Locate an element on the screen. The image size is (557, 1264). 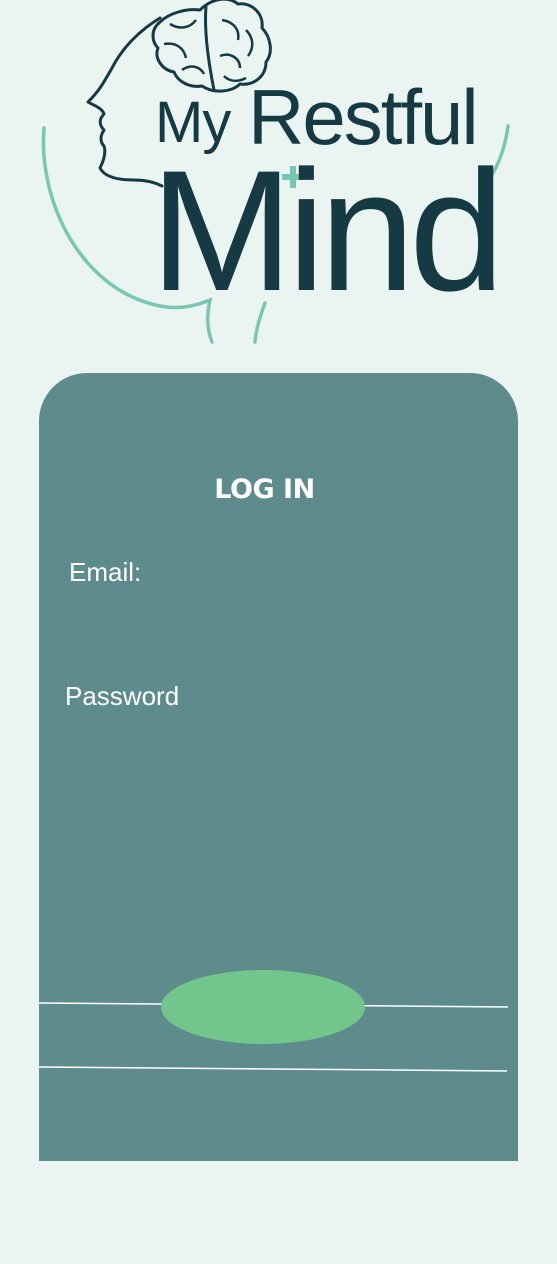
login-submit-button is located at coordinates (263, 1007).